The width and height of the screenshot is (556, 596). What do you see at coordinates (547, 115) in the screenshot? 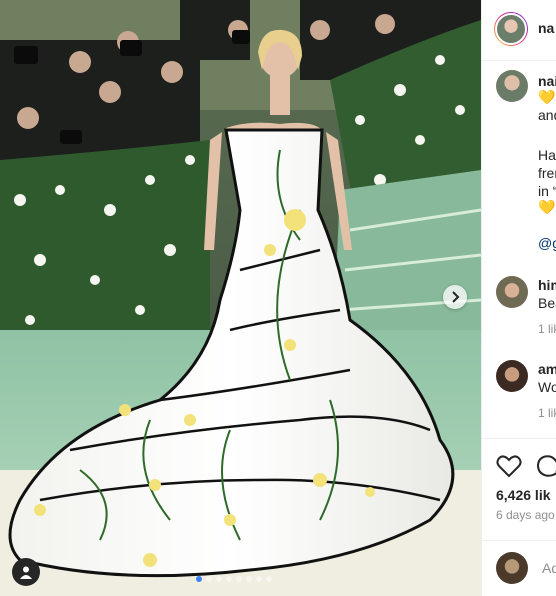
I see `caption-text-line: and` at bounding box center [547, 115].